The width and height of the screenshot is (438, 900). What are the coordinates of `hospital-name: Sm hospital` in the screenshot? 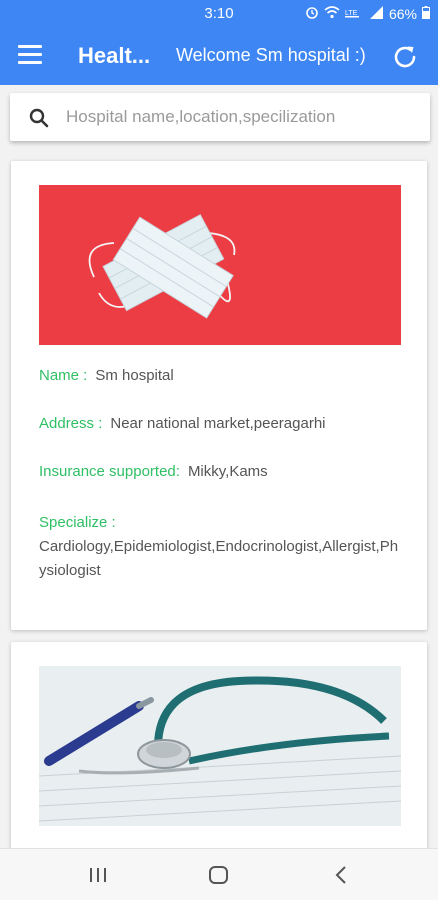 It's located at (134, 375).